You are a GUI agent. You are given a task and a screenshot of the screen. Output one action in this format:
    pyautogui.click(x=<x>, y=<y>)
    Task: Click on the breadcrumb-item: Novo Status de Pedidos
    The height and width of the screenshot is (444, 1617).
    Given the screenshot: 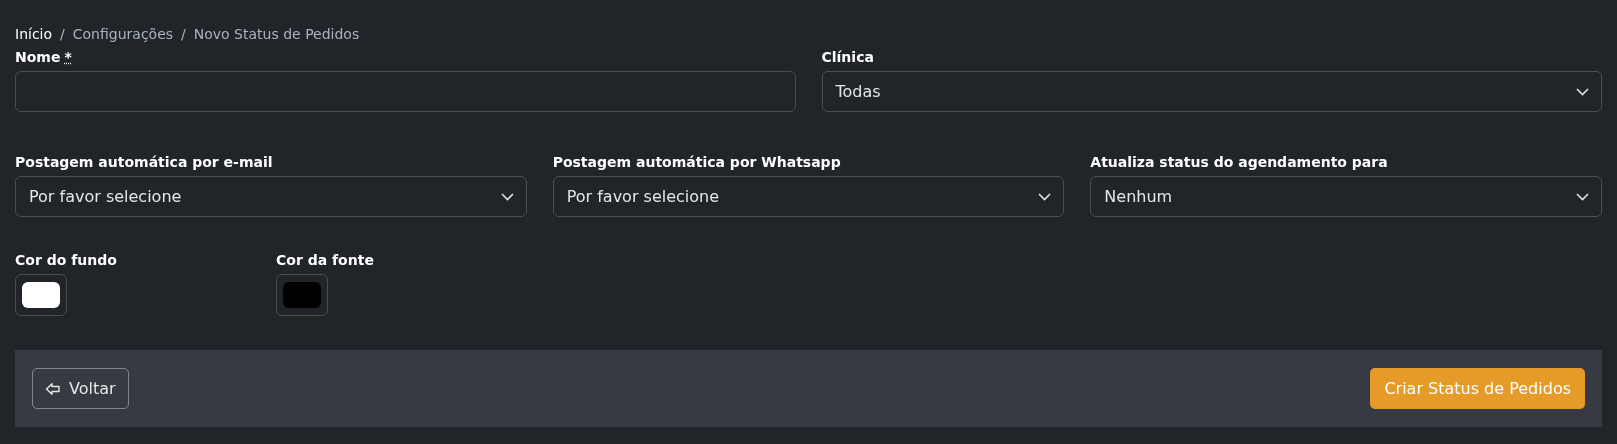 What is the action you would take?
    pyautogui.click(x=276, y=34)
    